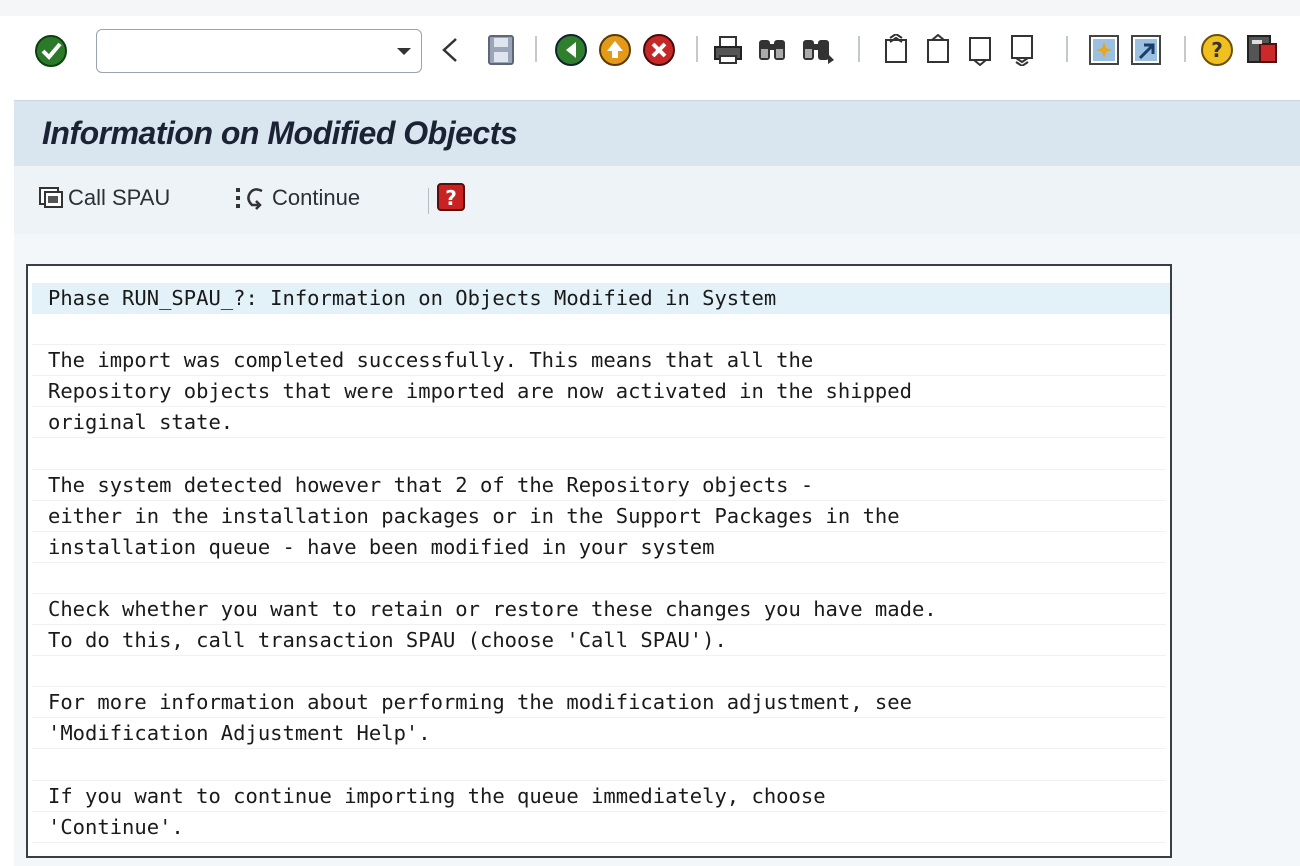 The width and height of the screenshot is (1300, 866). What do you see at coordinates (141, 422) in the screenshot?
I see `message-line: original state.` at bounding box center [141, 422].